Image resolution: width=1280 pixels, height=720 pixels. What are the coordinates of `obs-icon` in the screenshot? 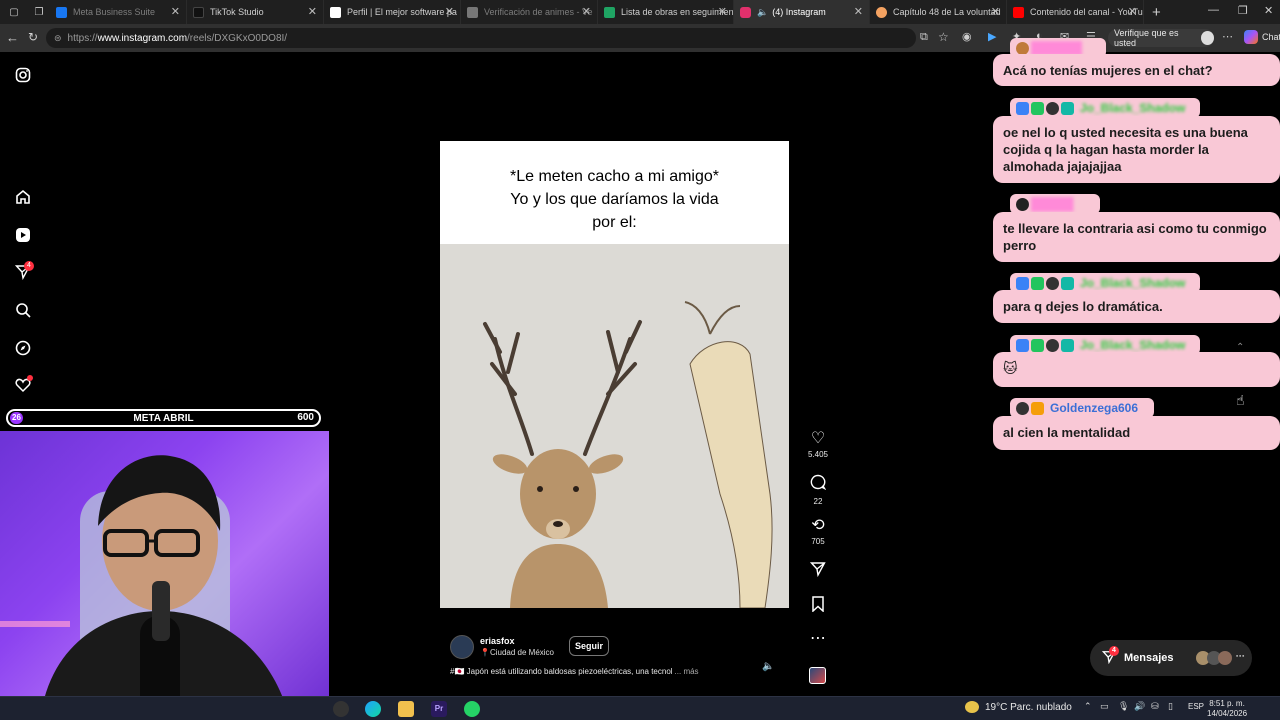 It's located at (341, 709).